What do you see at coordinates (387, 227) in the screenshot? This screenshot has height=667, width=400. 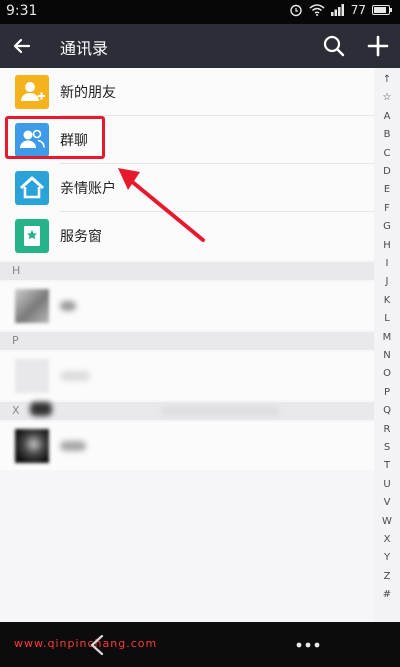 I see `index-letter: G` at bounding box center [387, 227].